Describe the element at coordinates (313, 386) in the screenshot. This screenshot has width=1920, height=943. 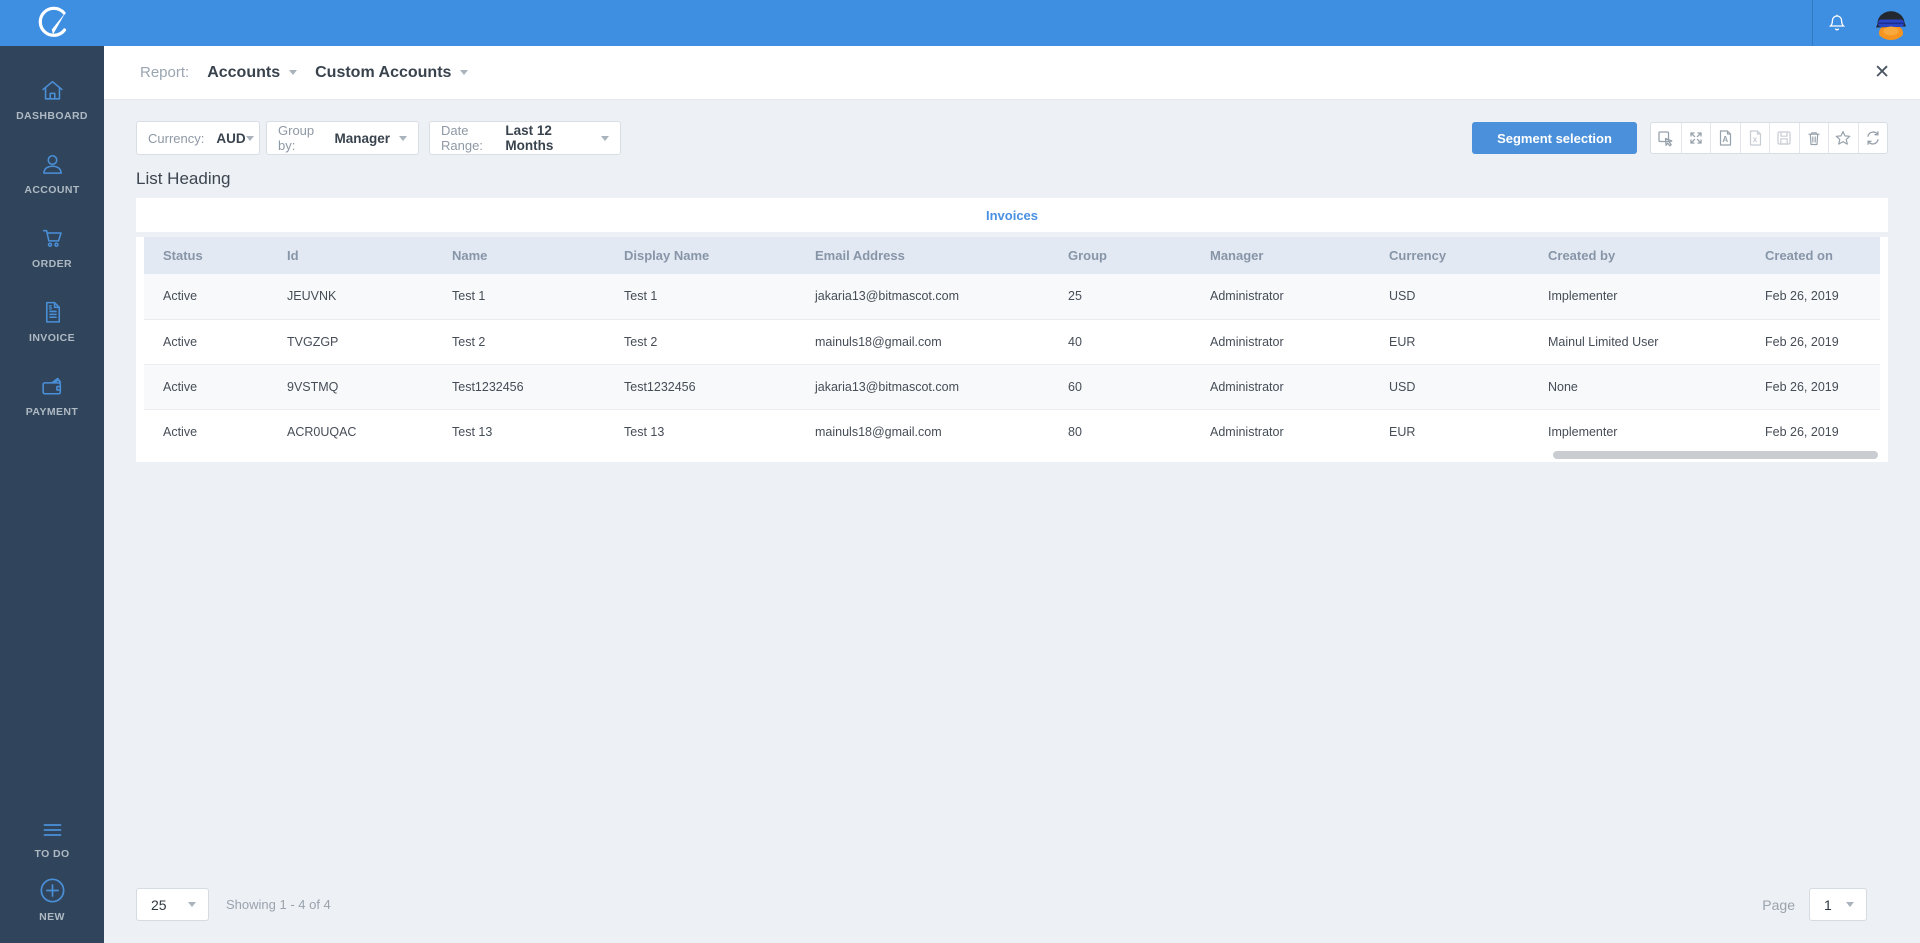
I see `cell-id: 9VSTMQ` at that location.